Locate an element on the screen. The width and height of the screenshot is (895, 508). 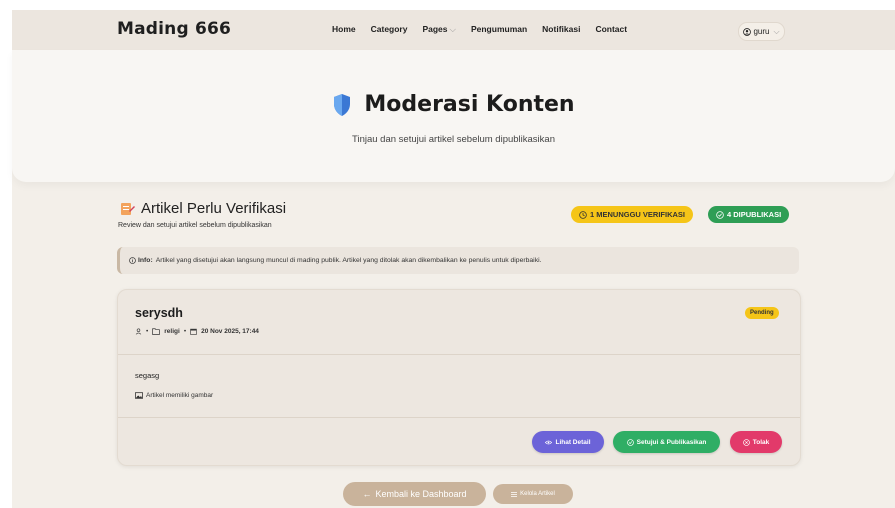
hero-heading: Moderasi Konten is located at coordinates (453, 104).